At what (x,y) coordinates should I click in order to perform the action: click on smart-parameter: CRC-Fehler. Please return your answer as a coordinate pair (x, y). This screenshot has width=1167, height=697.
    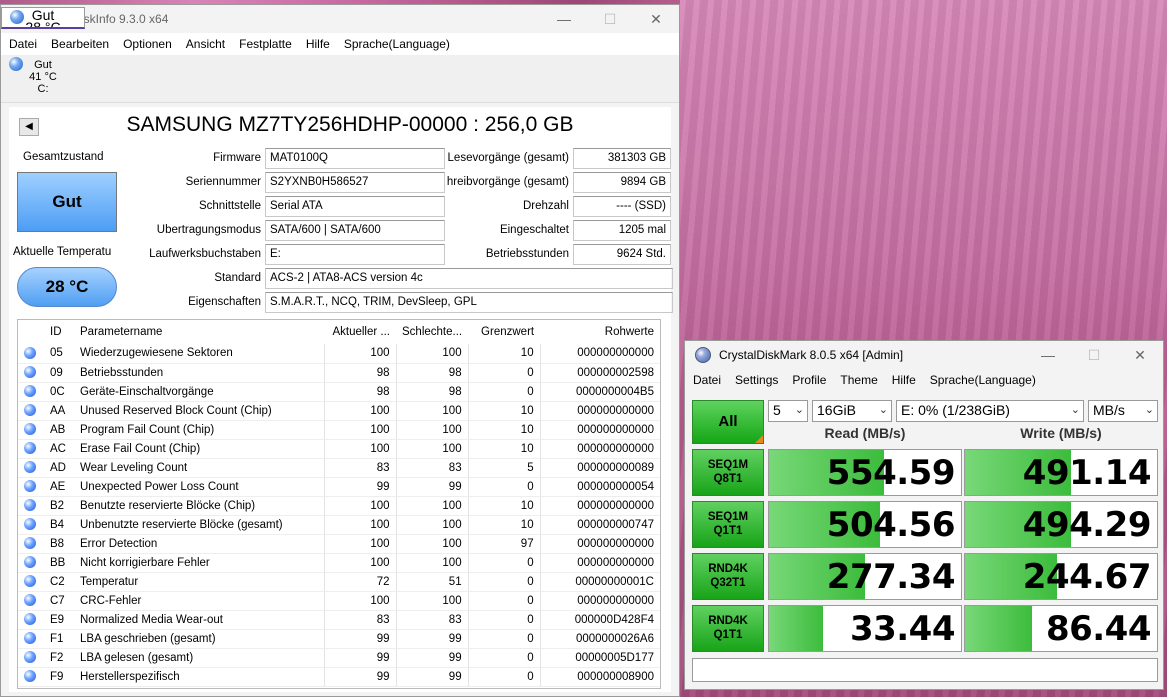
    Looking at the image, I should click on (199, 601).